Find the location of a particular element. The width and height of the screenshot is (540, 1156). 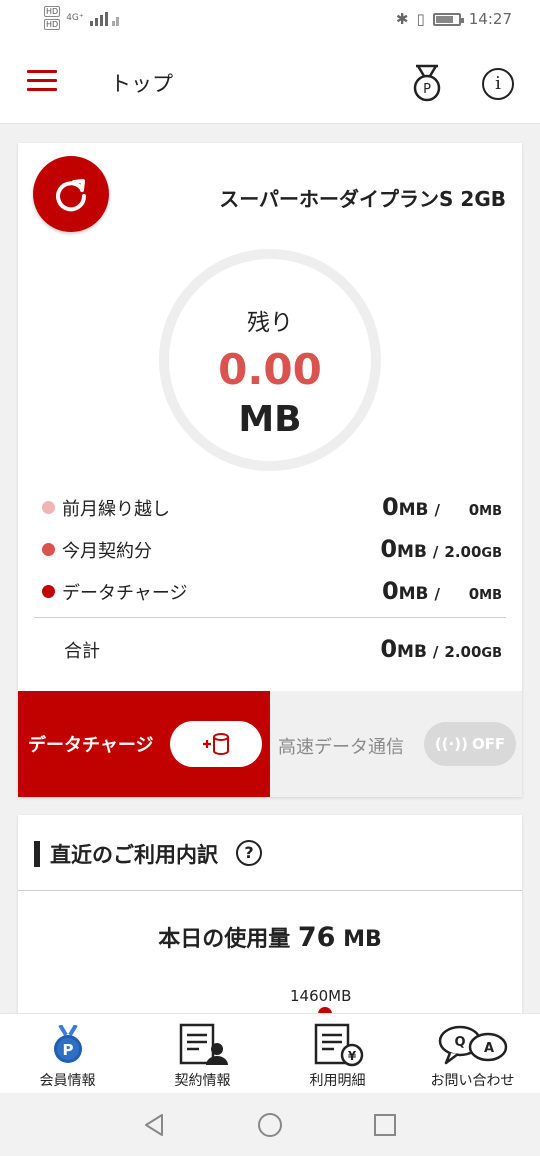

nav-label: 利用明細 is located at coordinates (337, 1081).